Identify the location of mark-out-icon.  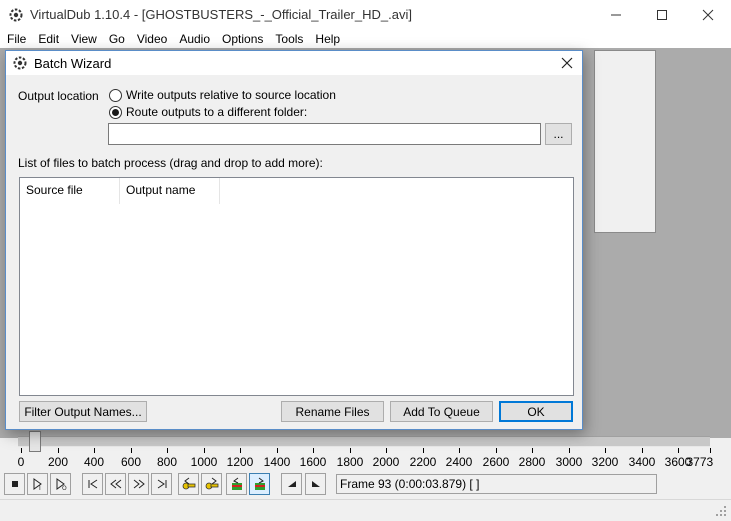
(315, 484).